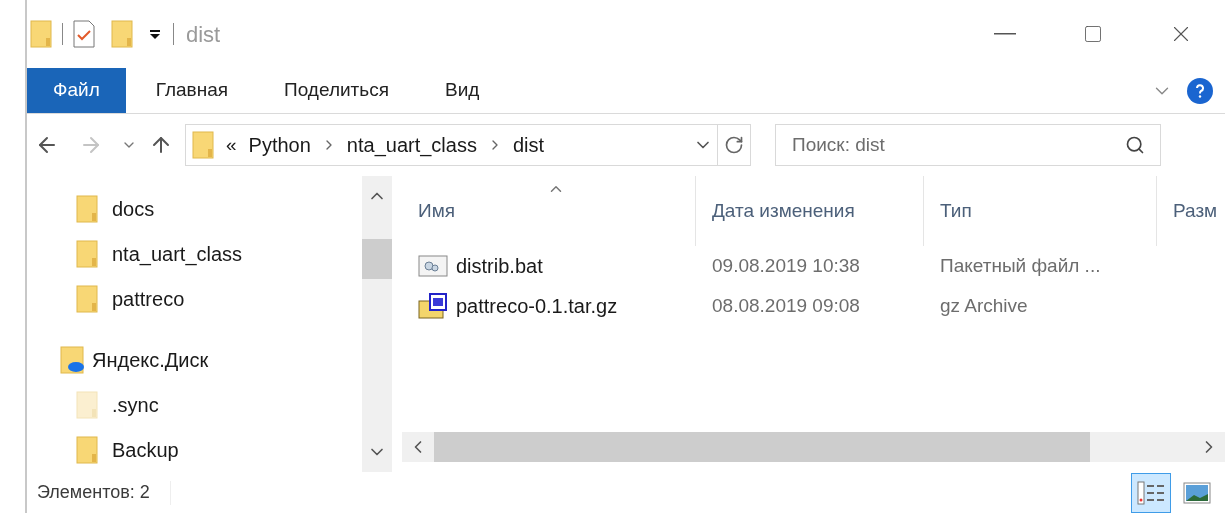 The height and width of the screenshot is (513, 1230). Describe the element at coordinates (411, 145) in the screenshot. I see `breadcrumb: nta_uart_class` at that location.